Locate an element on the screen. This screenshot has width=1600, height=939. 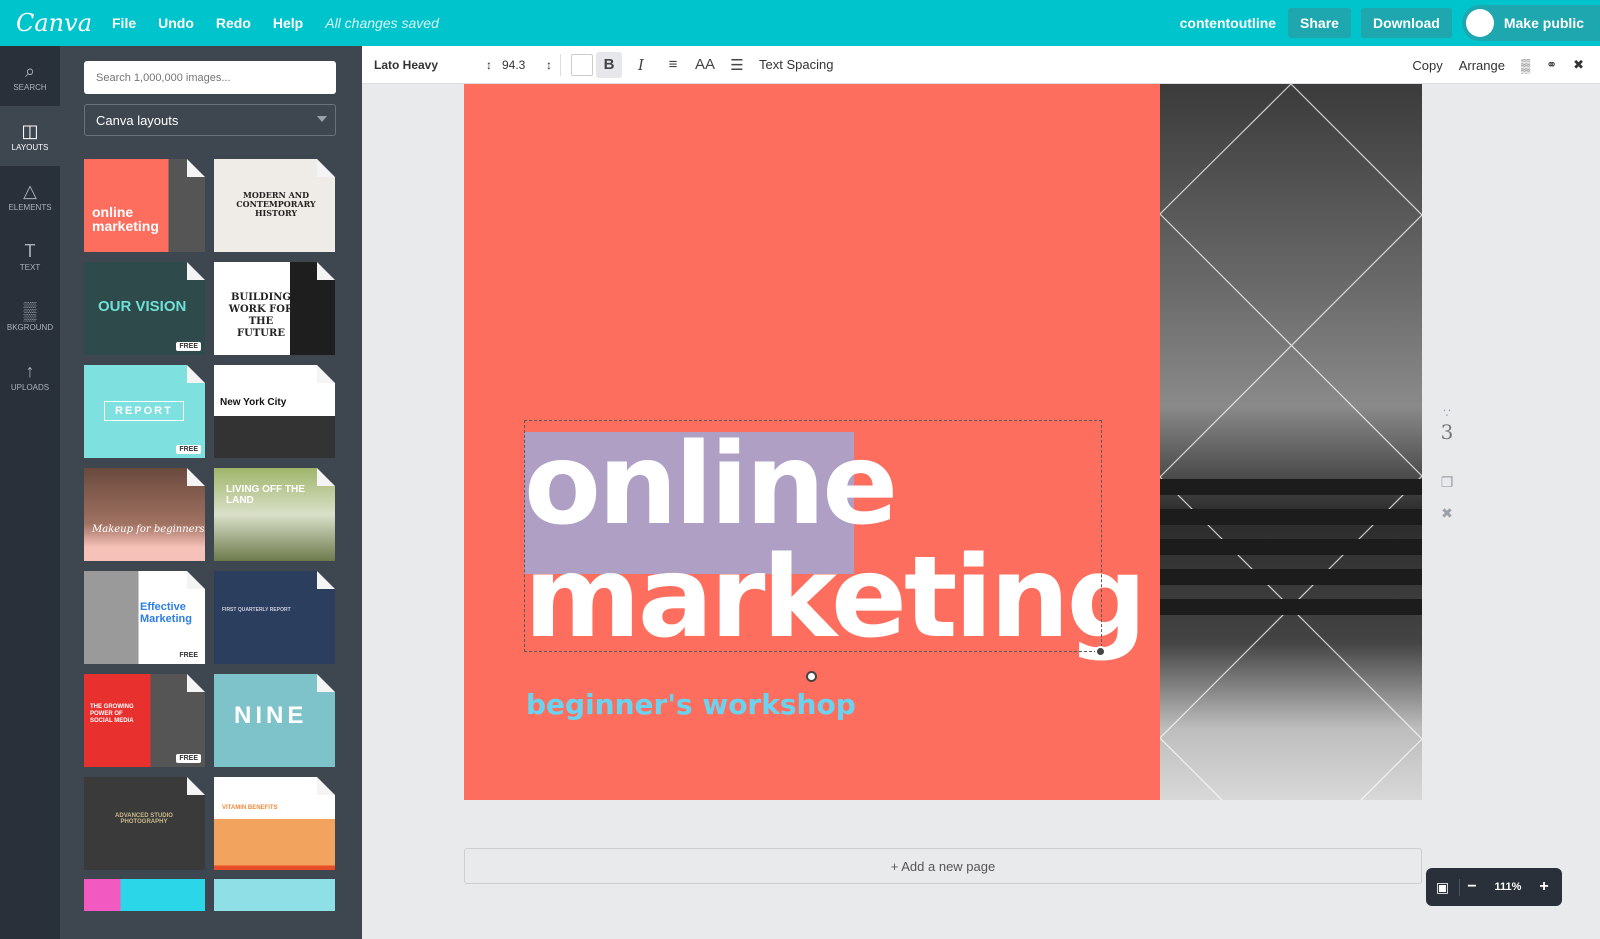
layout-thumb: BUILDING WORK FOR THE FUTURE is located at coordinates (274, 308).